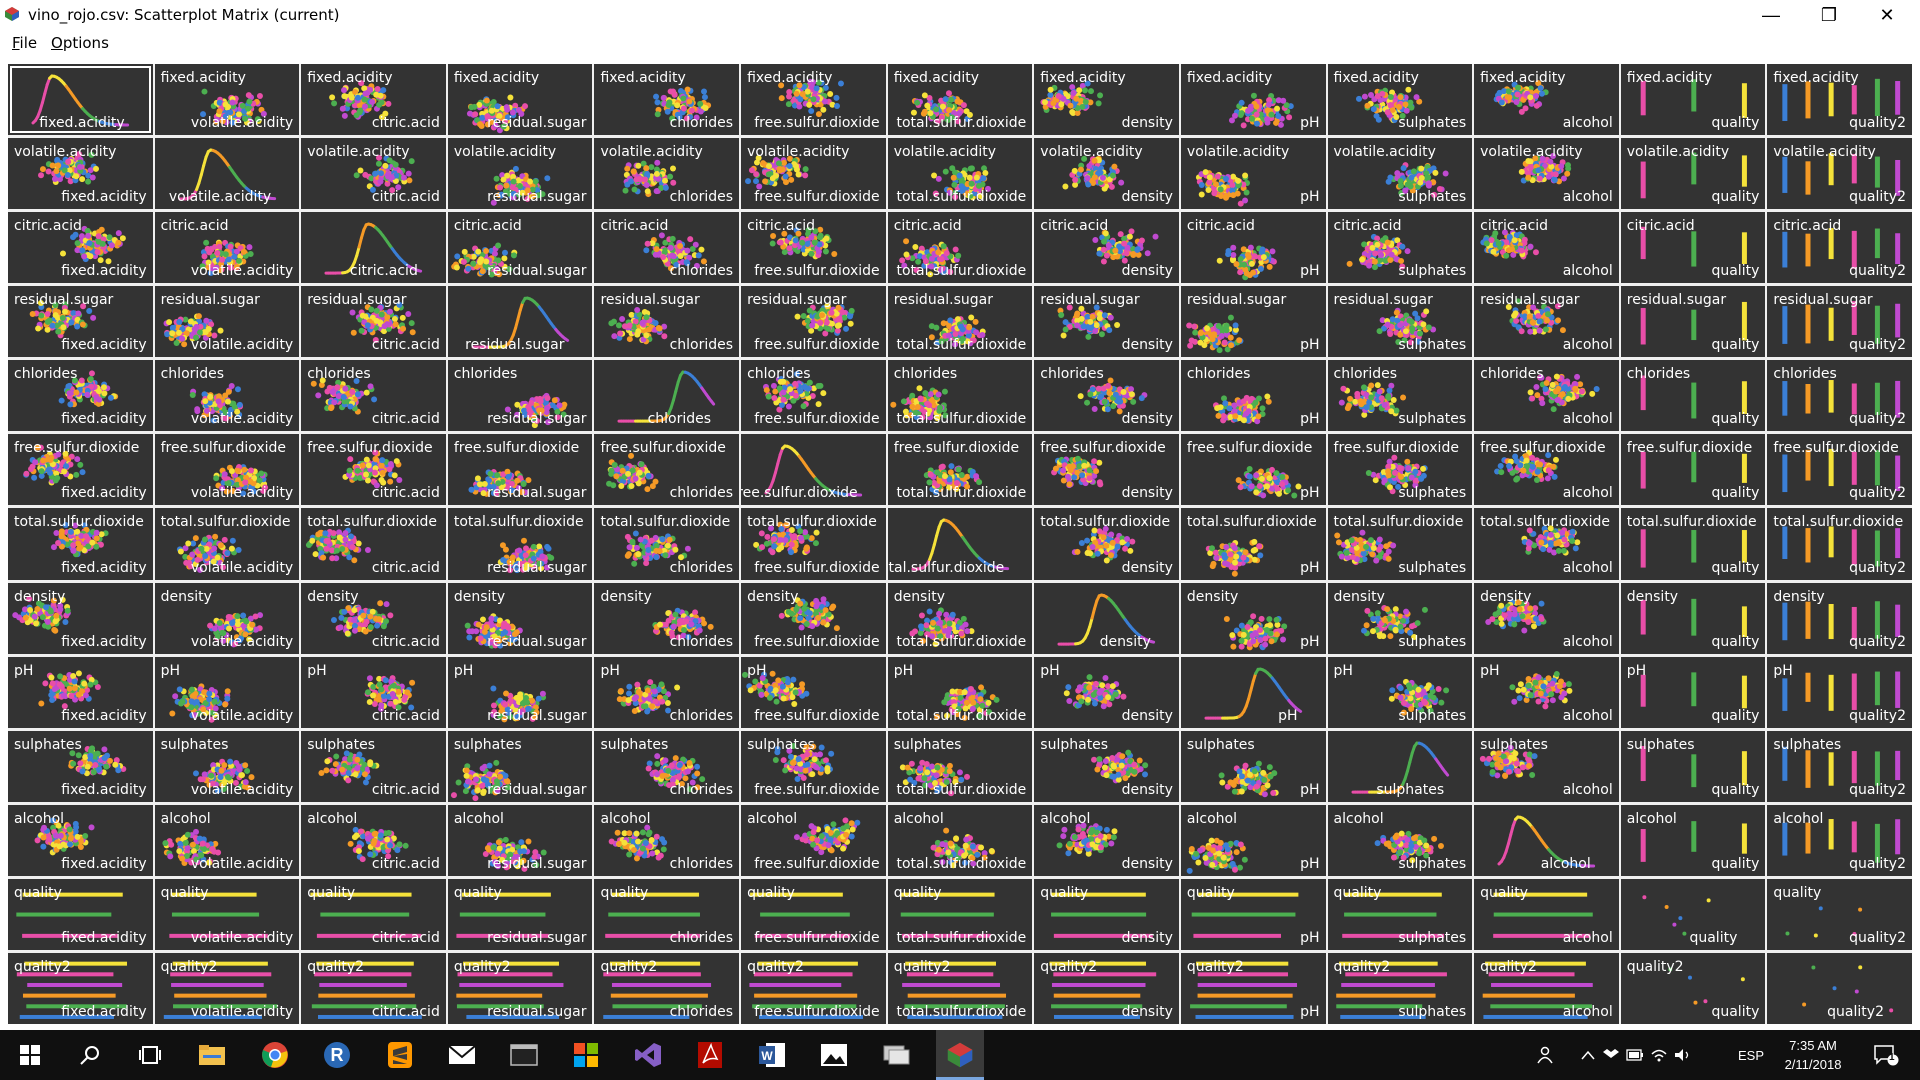 Image resolution: width=1920 pixels, height=1080 pixels. I want to click on plot-cell-volatile-acidity-vs-alcohol: volatile.acidity alcohol, so click(1546, 174).